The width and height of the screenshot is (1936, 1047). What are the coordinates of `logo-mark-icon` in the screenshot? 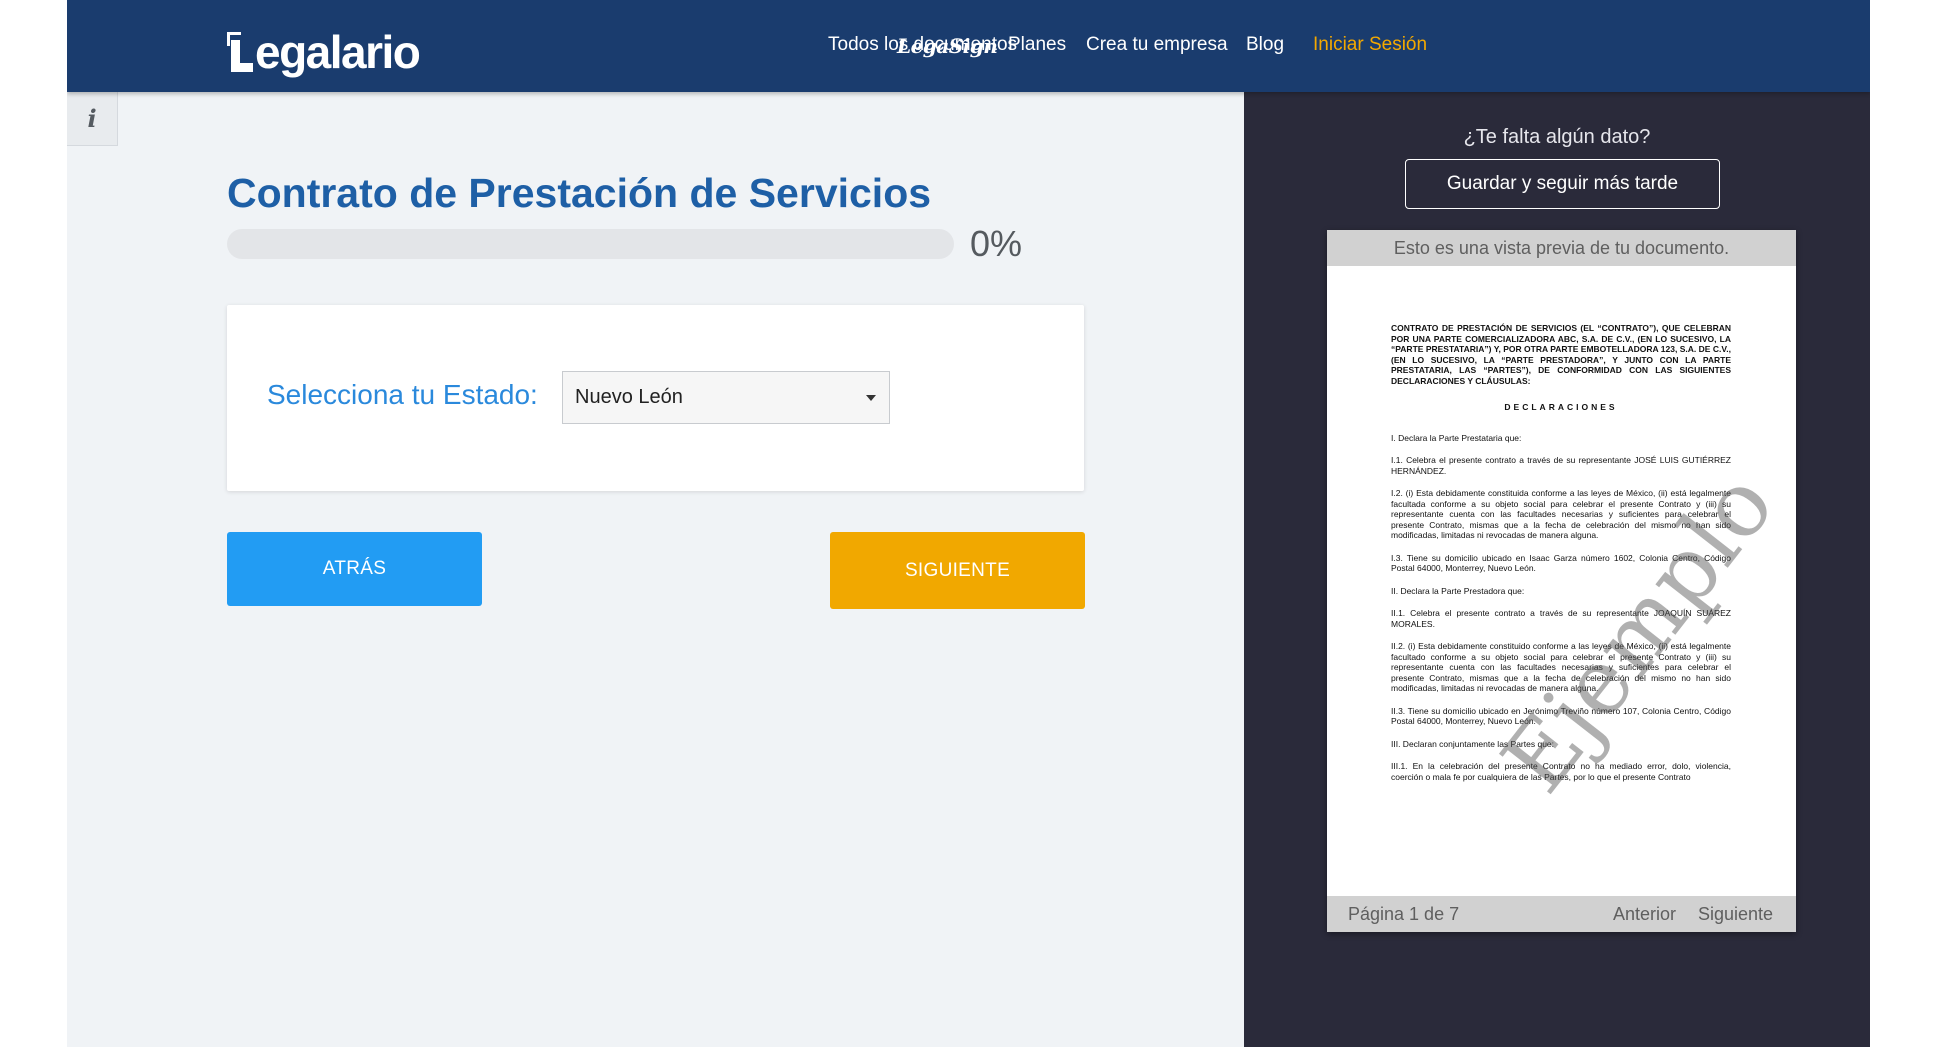 It's located at (240, 53).